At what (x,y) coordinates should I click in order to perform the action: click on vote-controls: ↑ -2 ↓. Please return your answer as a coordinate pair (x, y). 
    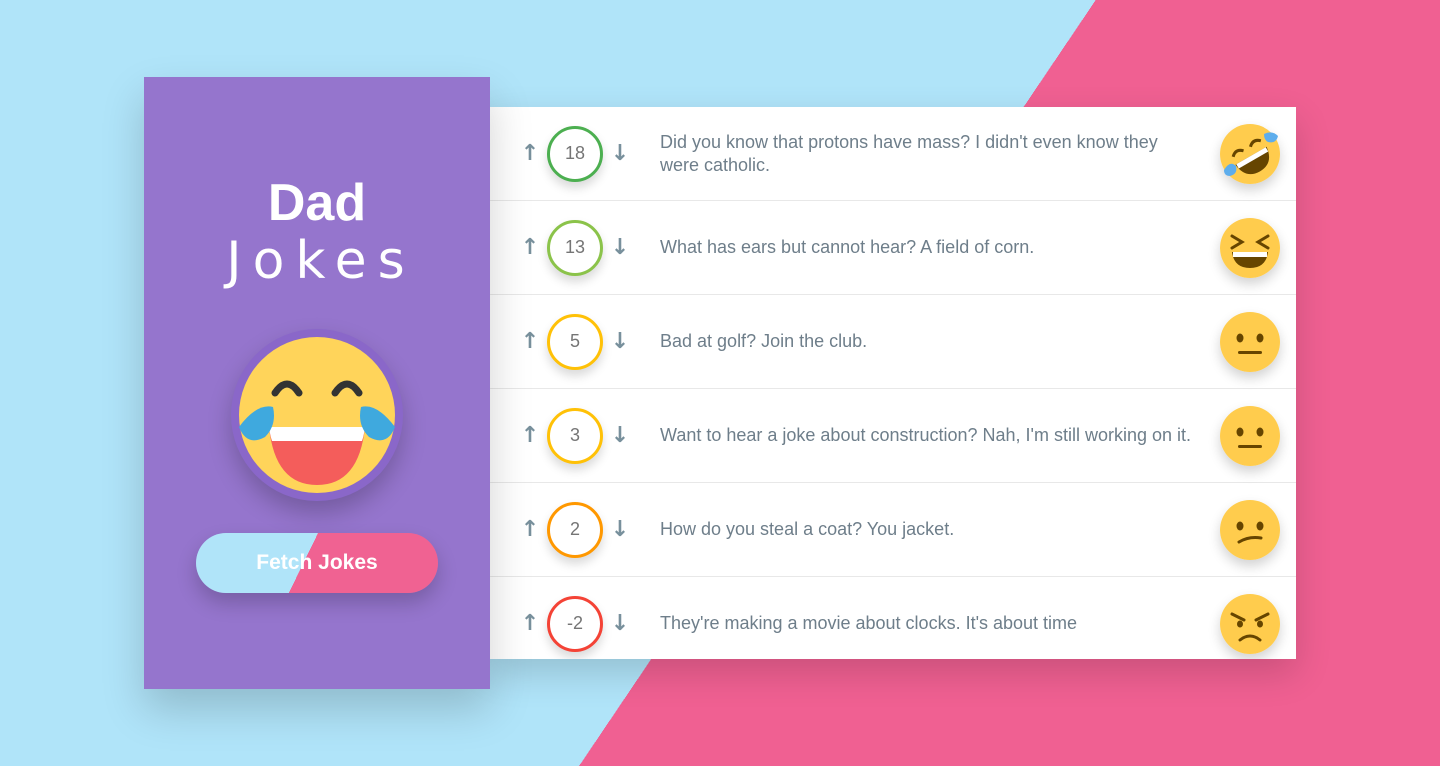
    Looking at the image, I should click on (575, 623).